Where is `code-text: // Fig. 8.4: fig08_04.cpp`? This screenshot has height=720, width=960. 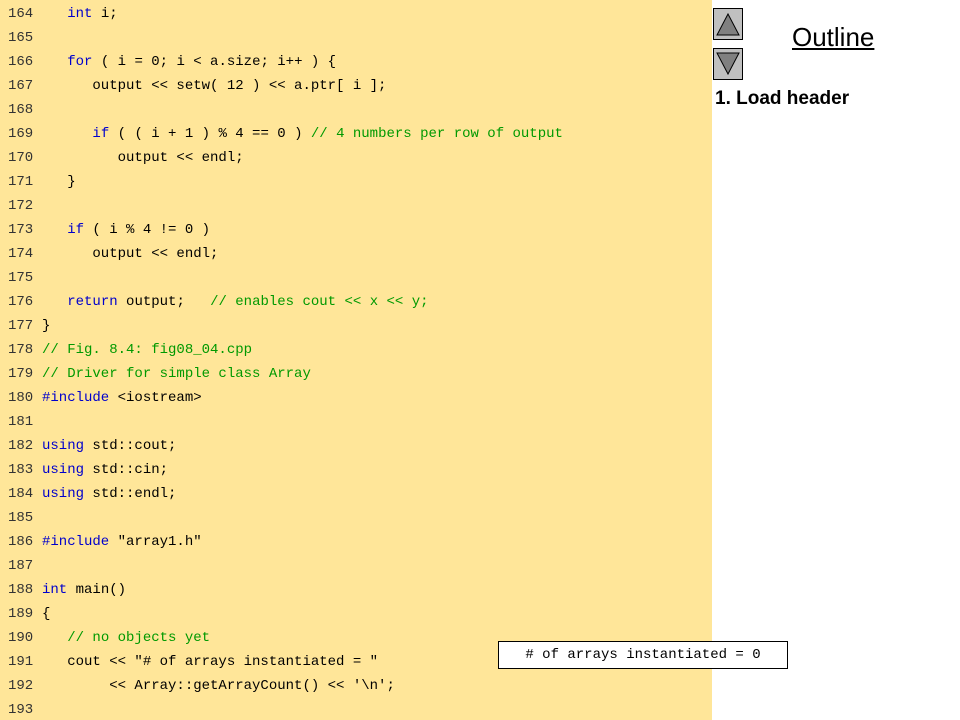
code-text: // Fig. 8.4: fig08_04.cpp is located at coordinates (147, 350).